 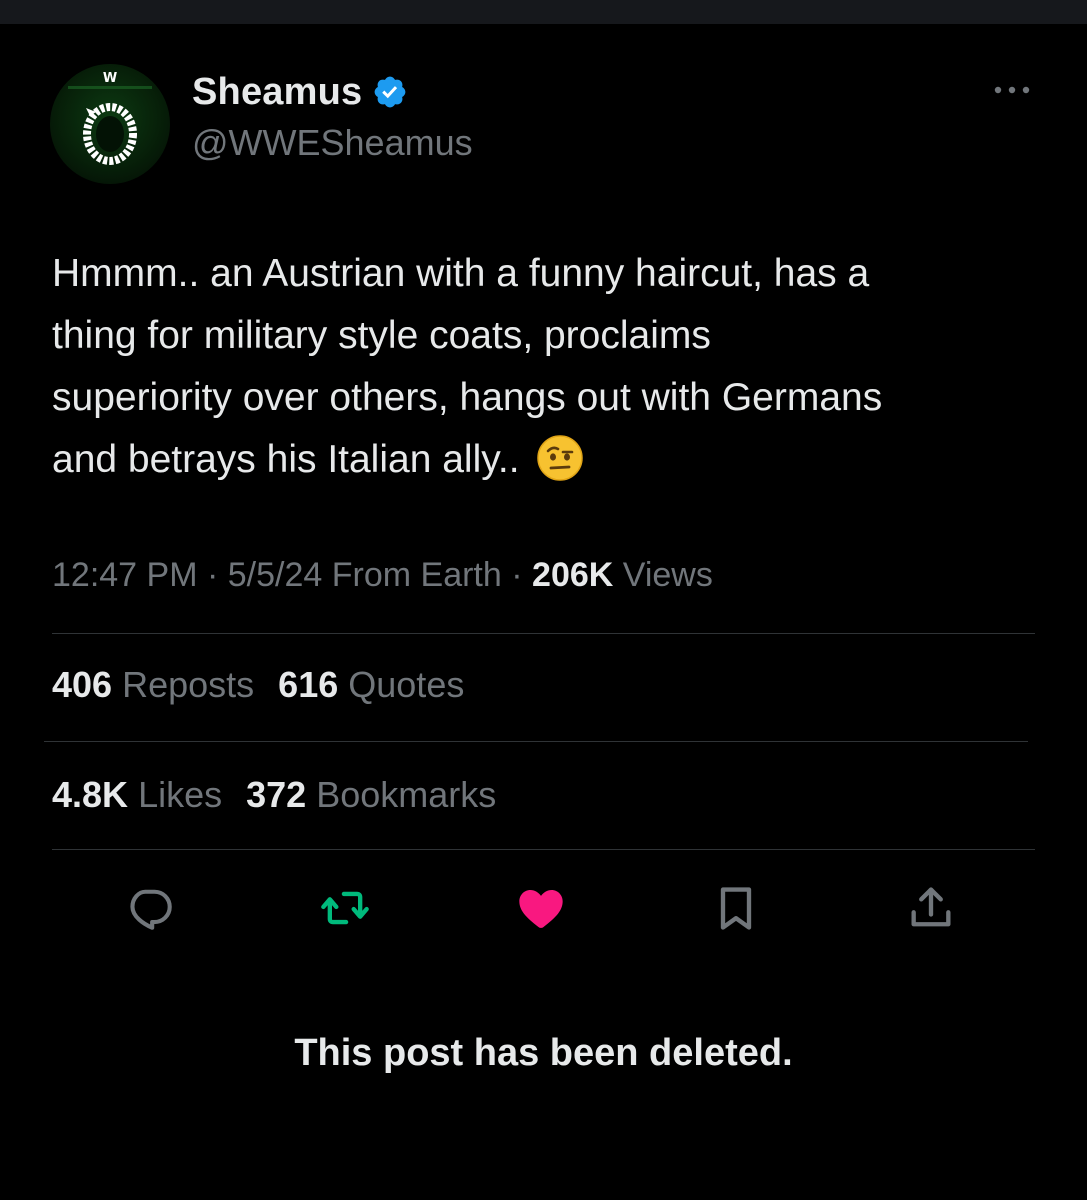 What do you see at coordinates (258, 685) in the screenshot?
I see `reposts-quotes-row: 406 Reposts 616 Quotes` at bounding box center [258, 685].